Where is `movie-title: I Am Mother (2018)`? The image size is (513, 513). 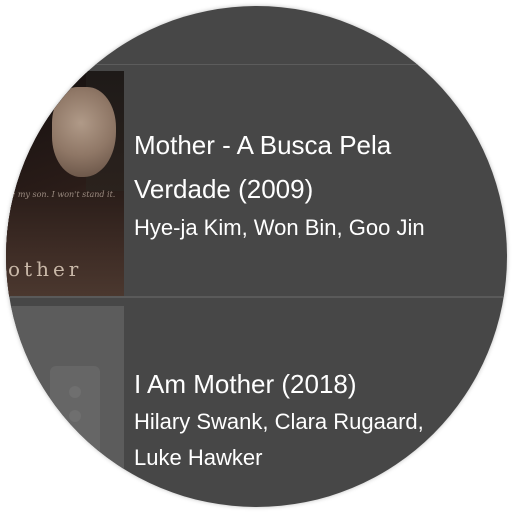 movie-title: I Am Mother (2018) is located at coordinates (245, 384).